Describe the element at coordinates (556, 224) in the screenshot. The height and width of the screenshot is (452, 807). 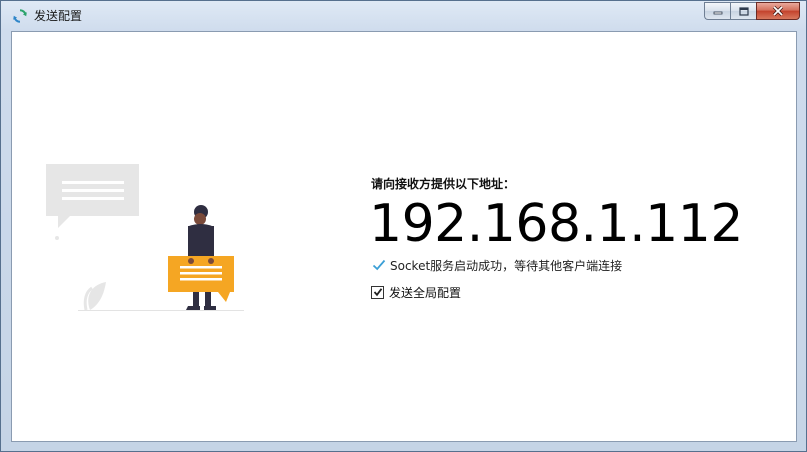
I see `ip-address: 192.168.1.112` at that location.